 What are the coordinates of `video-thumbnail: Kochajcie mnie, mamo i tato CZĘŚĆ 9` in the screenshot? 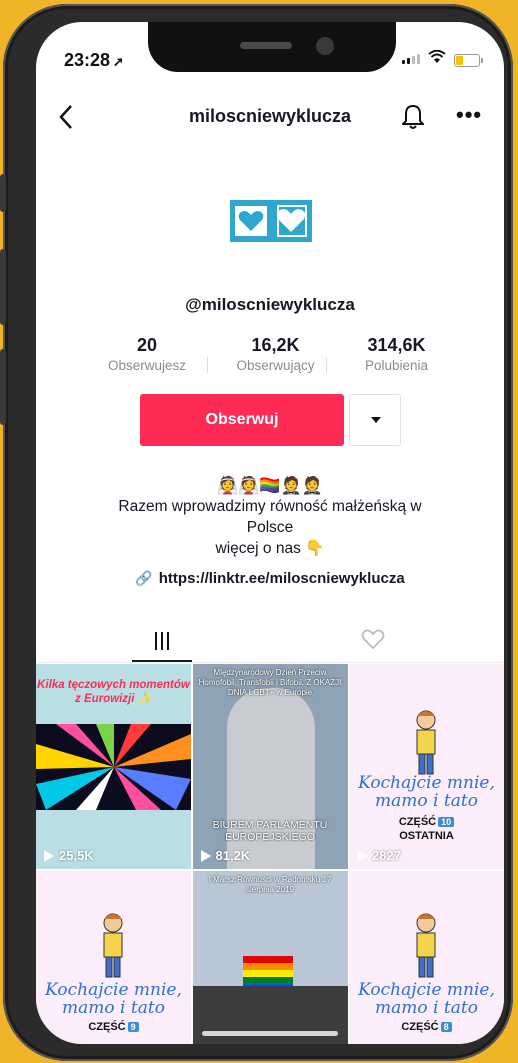 It's located at (113, 957).